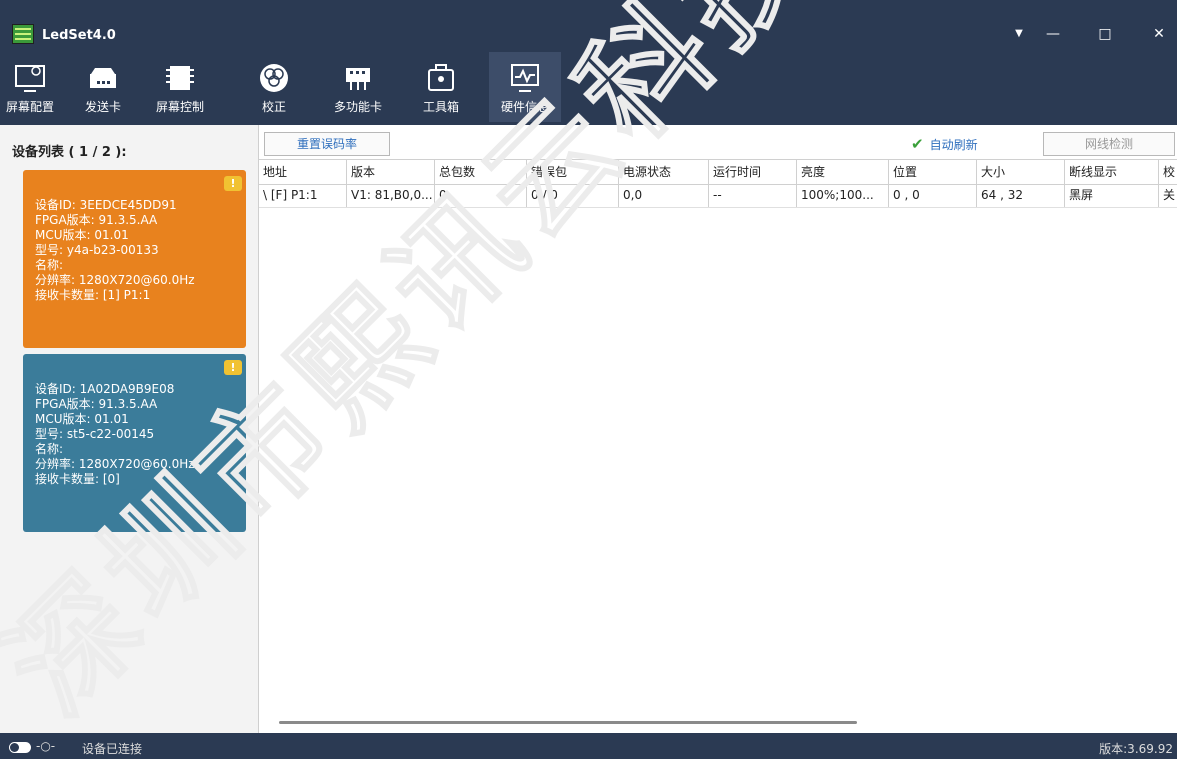  What do you see at coordinates (588, 31) in the screenshot?
I see `title-bar: LedSet4.0 ▼ — □ ✕` at bounding box center [588, 31].